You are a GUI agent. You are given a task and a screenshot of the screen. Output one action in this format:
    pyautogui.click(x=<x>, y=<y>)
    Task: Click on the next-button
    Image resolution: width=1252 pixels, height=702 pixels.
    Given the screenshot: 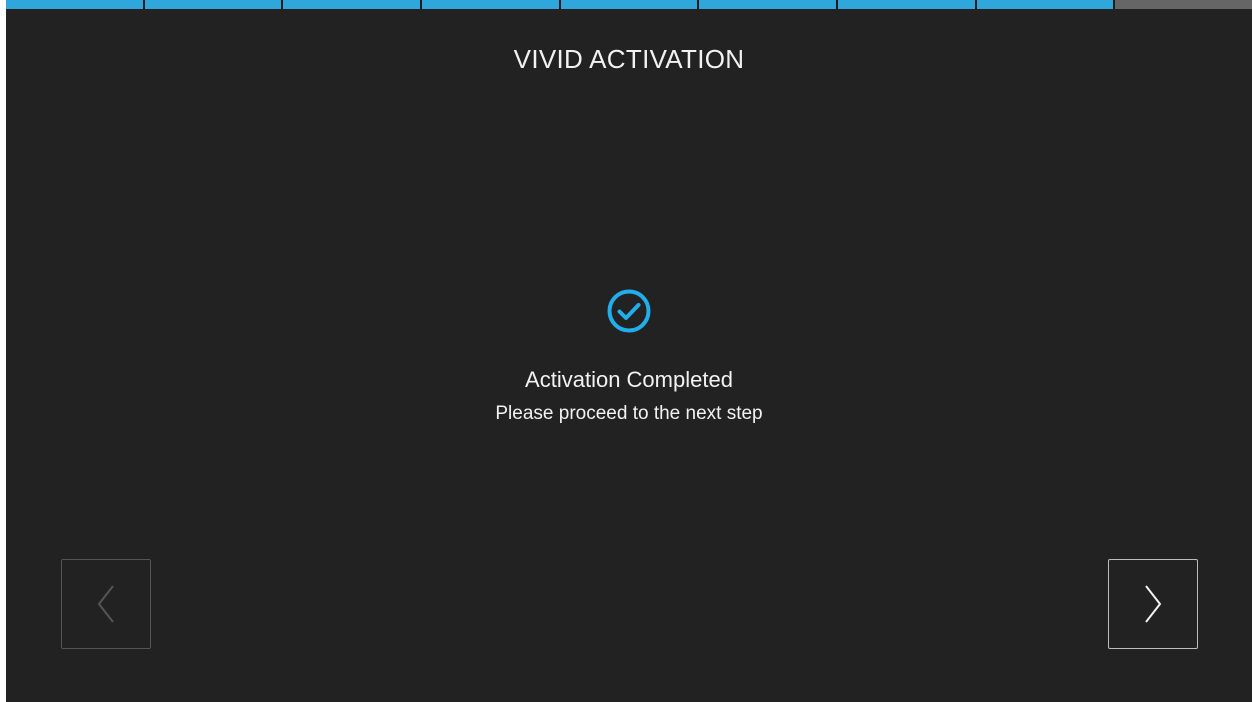 What is the action you would take?
    pyautogui.click(x=1153, y=604)
    